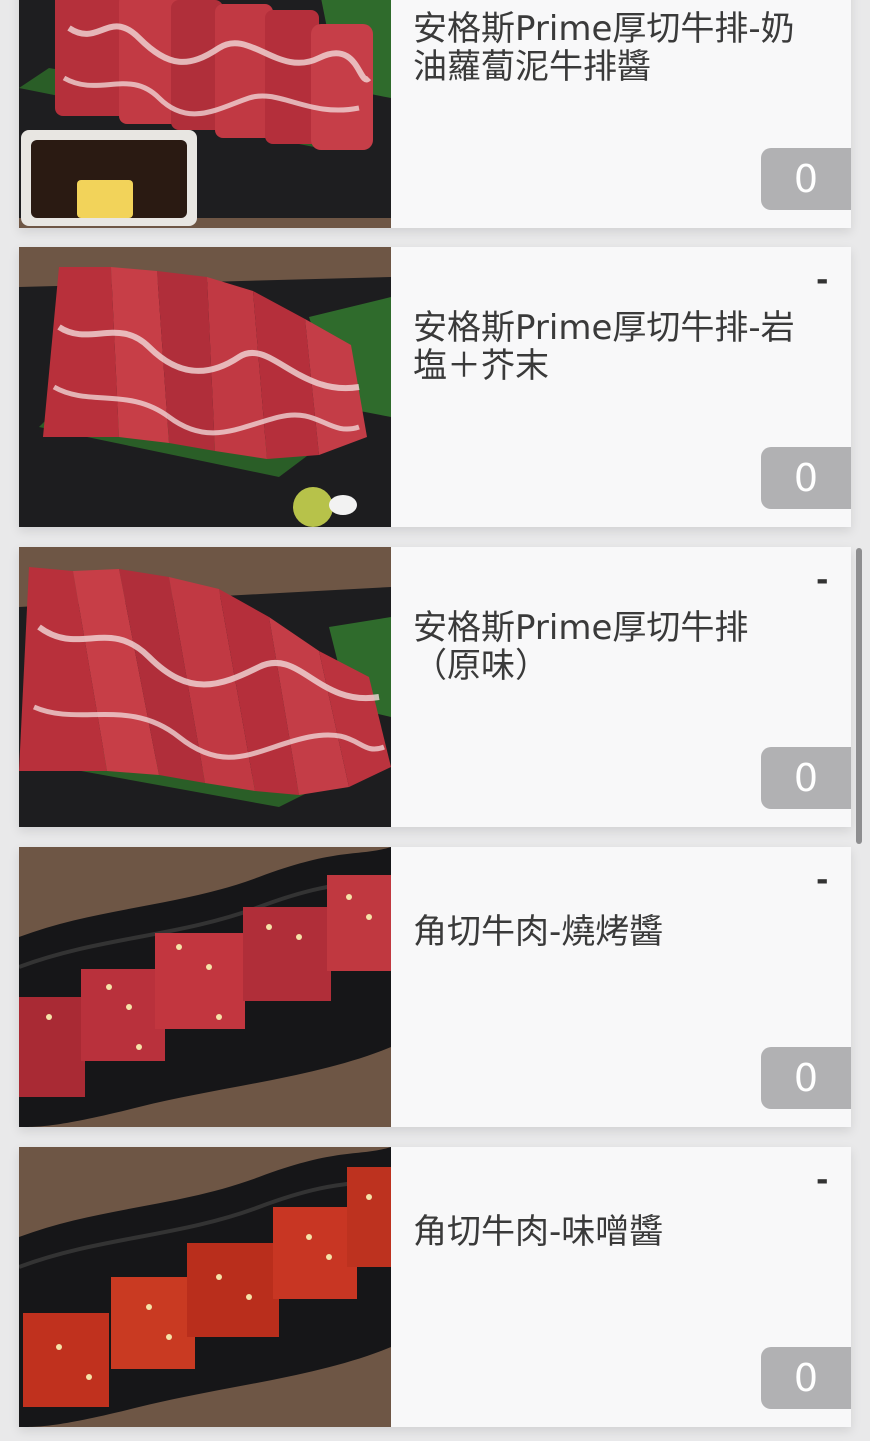 This screenshot has width=870, height=1441. What do you see at coordinates (604, 347) in the screenshot?
I see `item-name: 安格斯Prime厚切牛排-岩 塩＋芥末` at bounding box center [604, 347].